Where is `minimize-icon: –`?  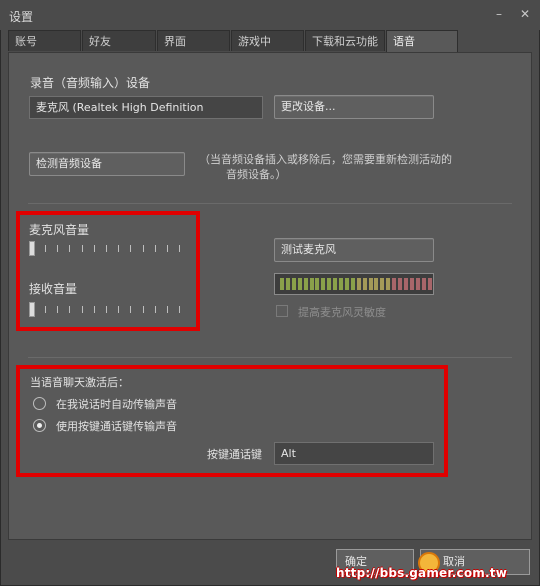 minimize-icon: – is located at coordinates (499, 14).